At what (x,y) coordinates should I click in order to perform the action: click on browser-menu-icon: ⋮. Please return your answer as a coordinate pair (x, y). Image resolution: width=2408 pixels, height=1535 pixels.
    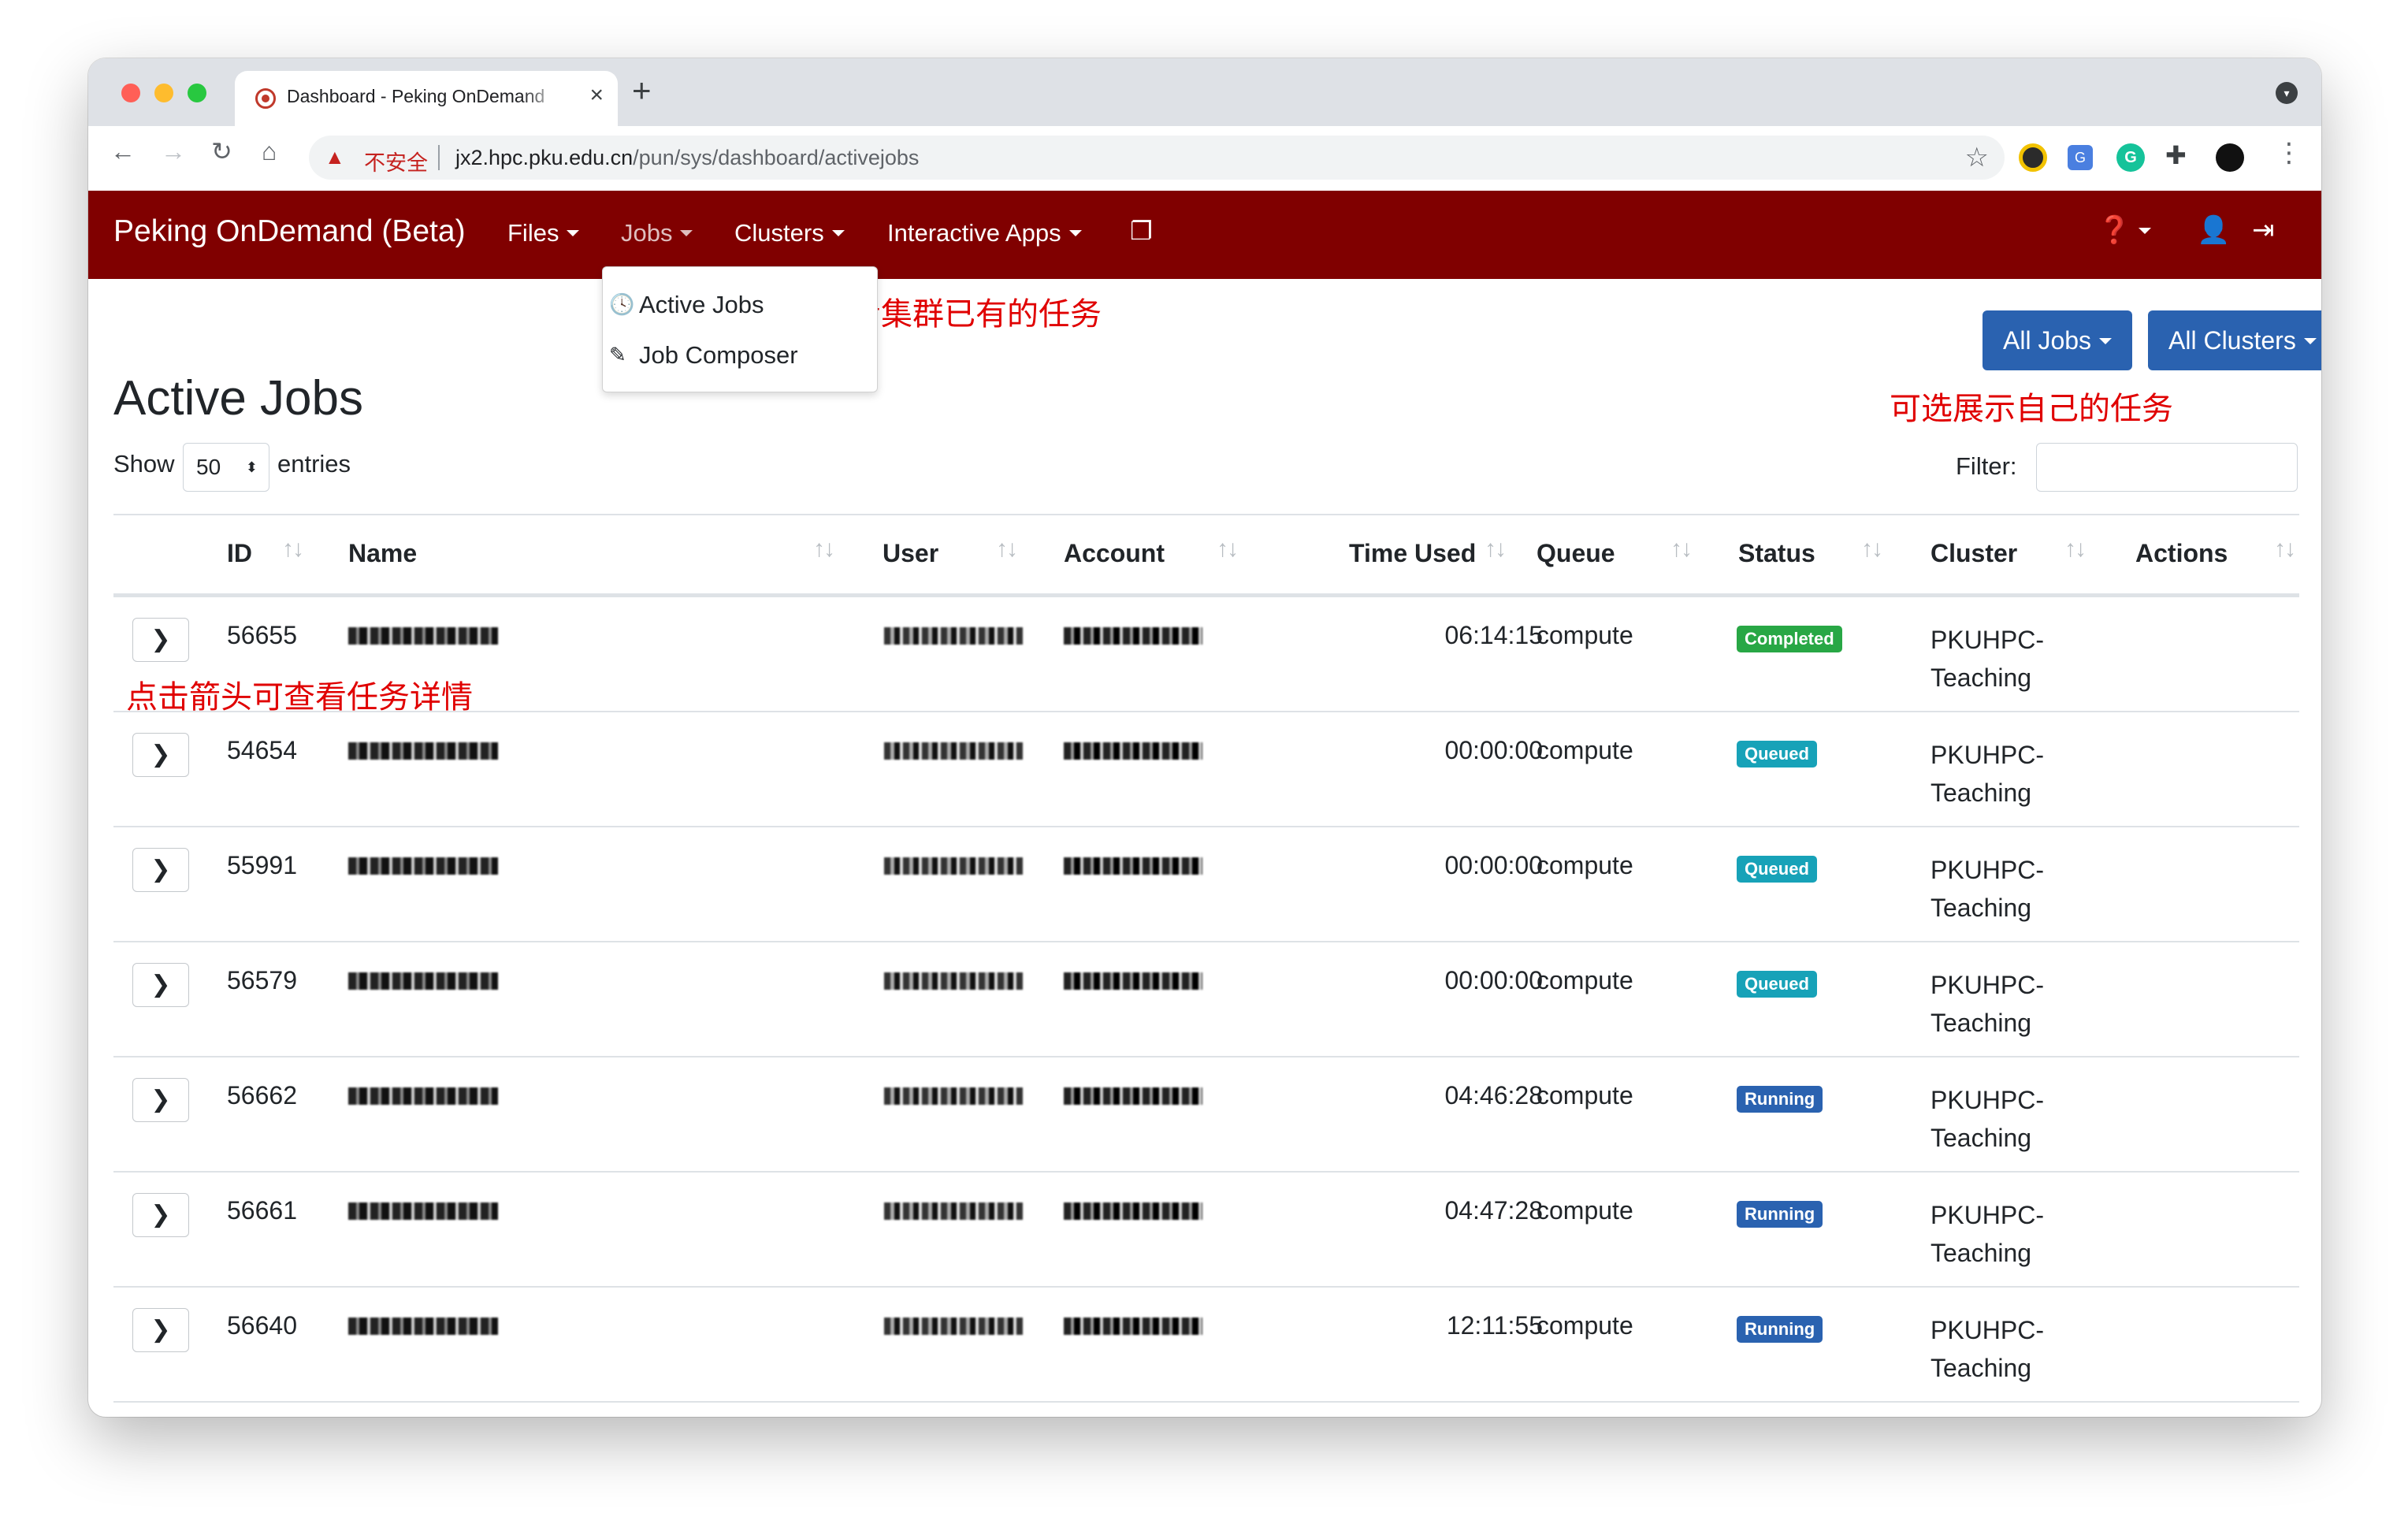
    Looking at the image, I should click on (2290, 152).